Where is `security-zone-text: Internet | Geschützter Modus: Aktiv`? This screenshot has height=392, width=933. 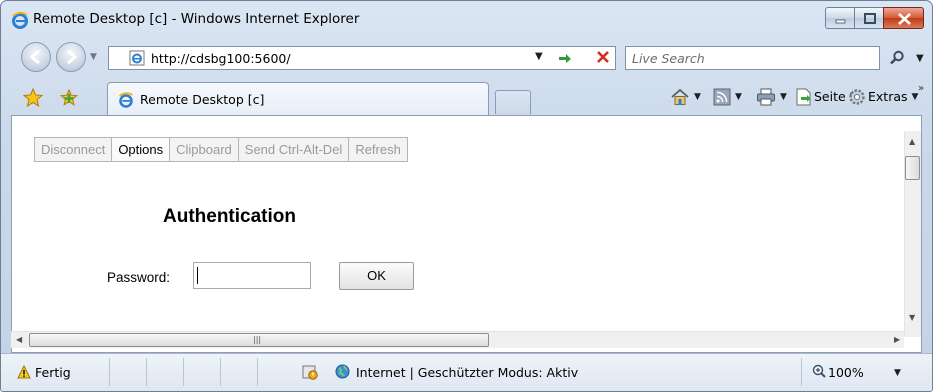 security-zone-text: Internet | Geschützter Modus: Aktiv is located at coordinates (467, 372).